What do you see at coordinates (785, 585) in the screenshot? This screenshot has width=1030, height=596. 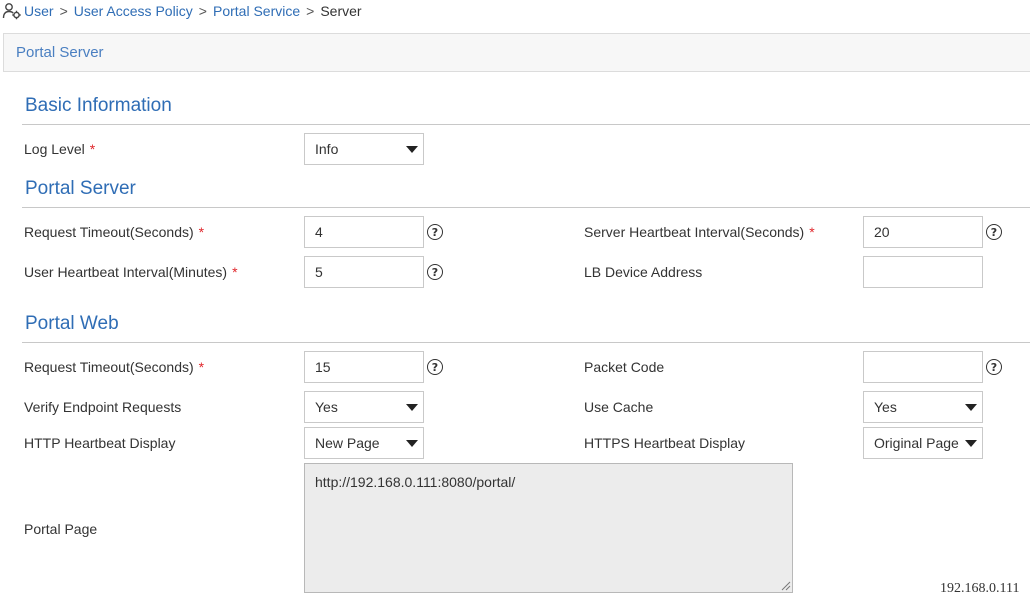 I see `resize-grip-icon` at bounding box center [785, 585].